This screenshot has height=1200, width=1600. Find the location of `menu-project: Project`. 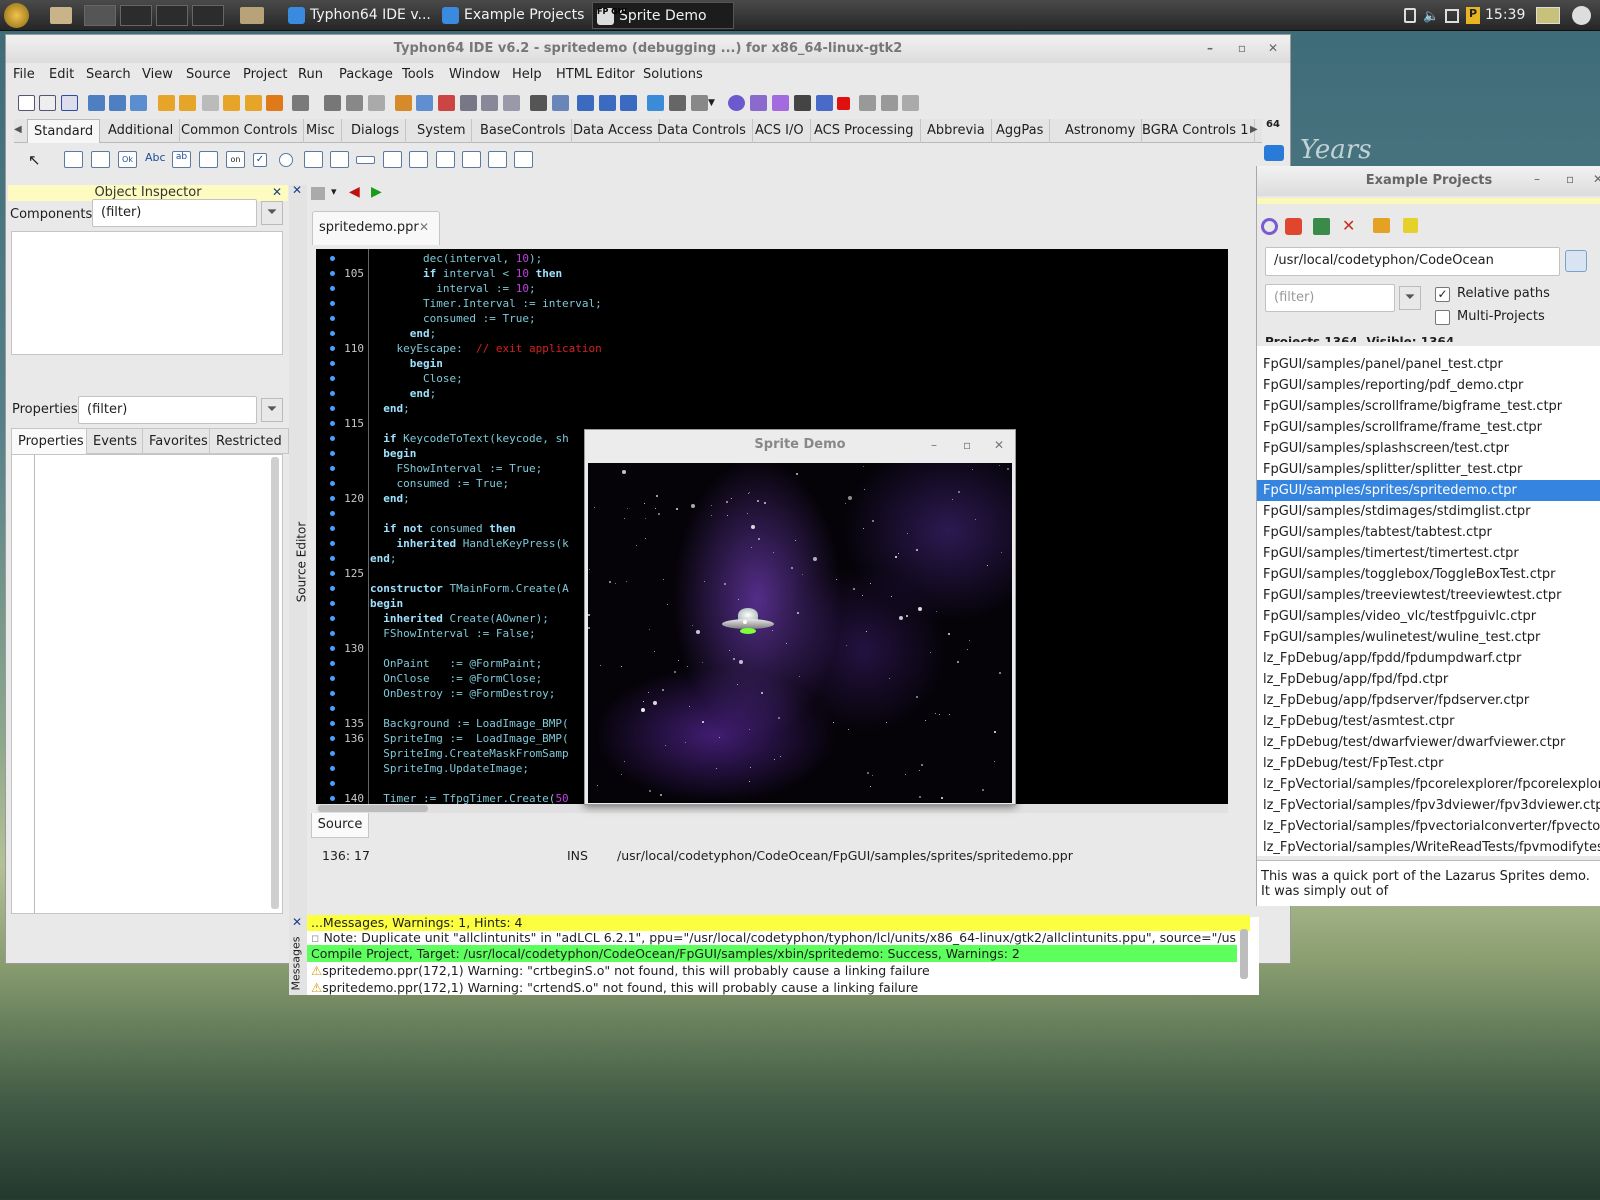

menu-project: Project is located at coordinates (265, 74).